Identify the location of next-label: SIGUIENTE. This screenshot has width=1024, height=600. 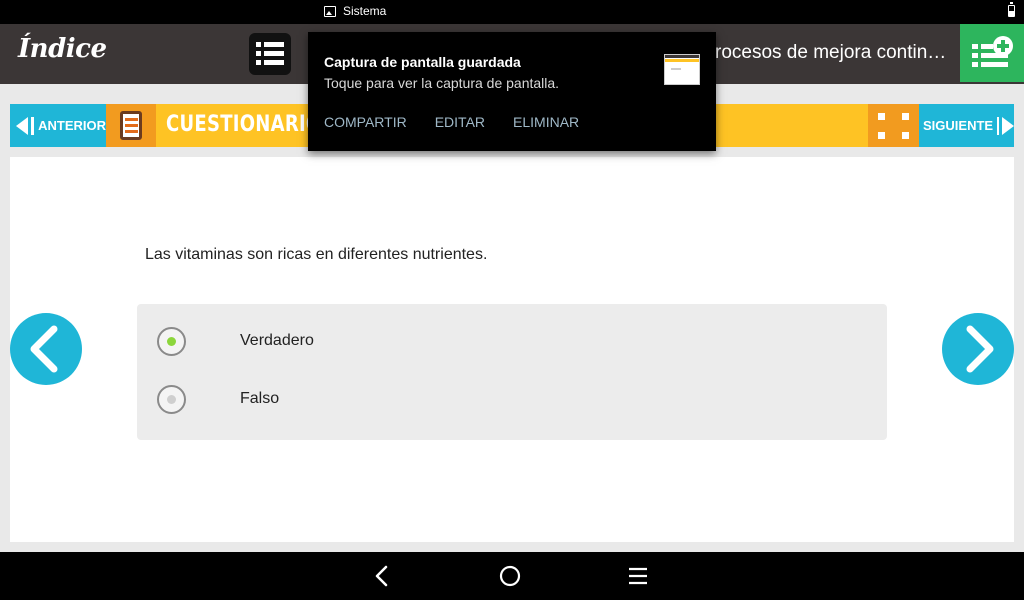
(958, 125).